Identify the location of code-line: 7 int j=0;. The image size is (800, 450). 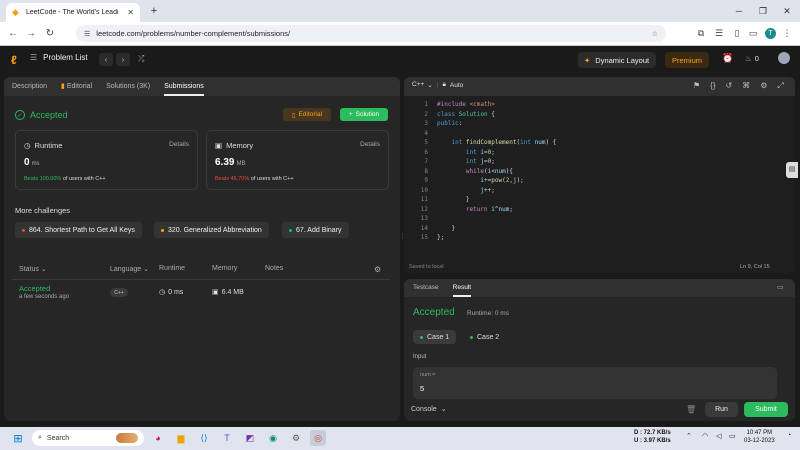
(599, 162).